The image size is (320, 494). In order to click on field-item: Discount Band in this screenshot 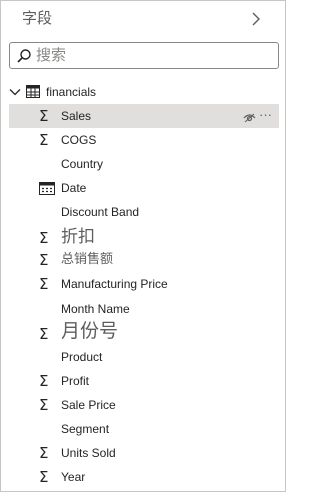, I will do `click(144, 212)`.